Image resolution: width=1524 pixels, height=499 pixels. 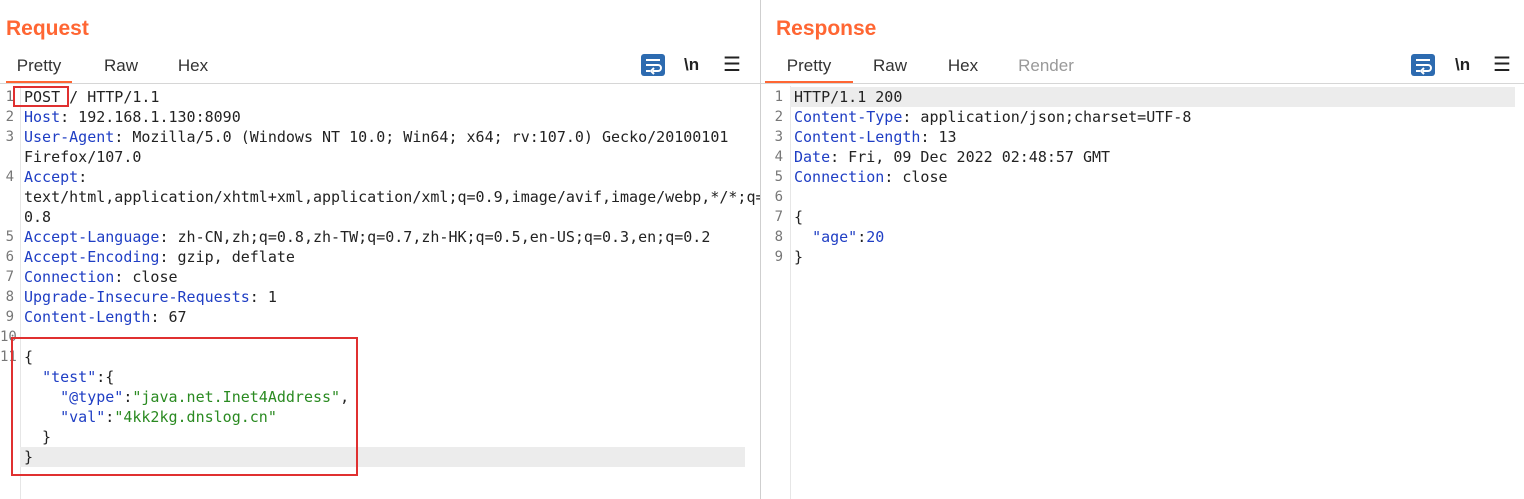 What do you see at coordinates (809, 67) in the screenshot?
I see `tab-response-pretty: Pretty` at bounding box center [809, 67].